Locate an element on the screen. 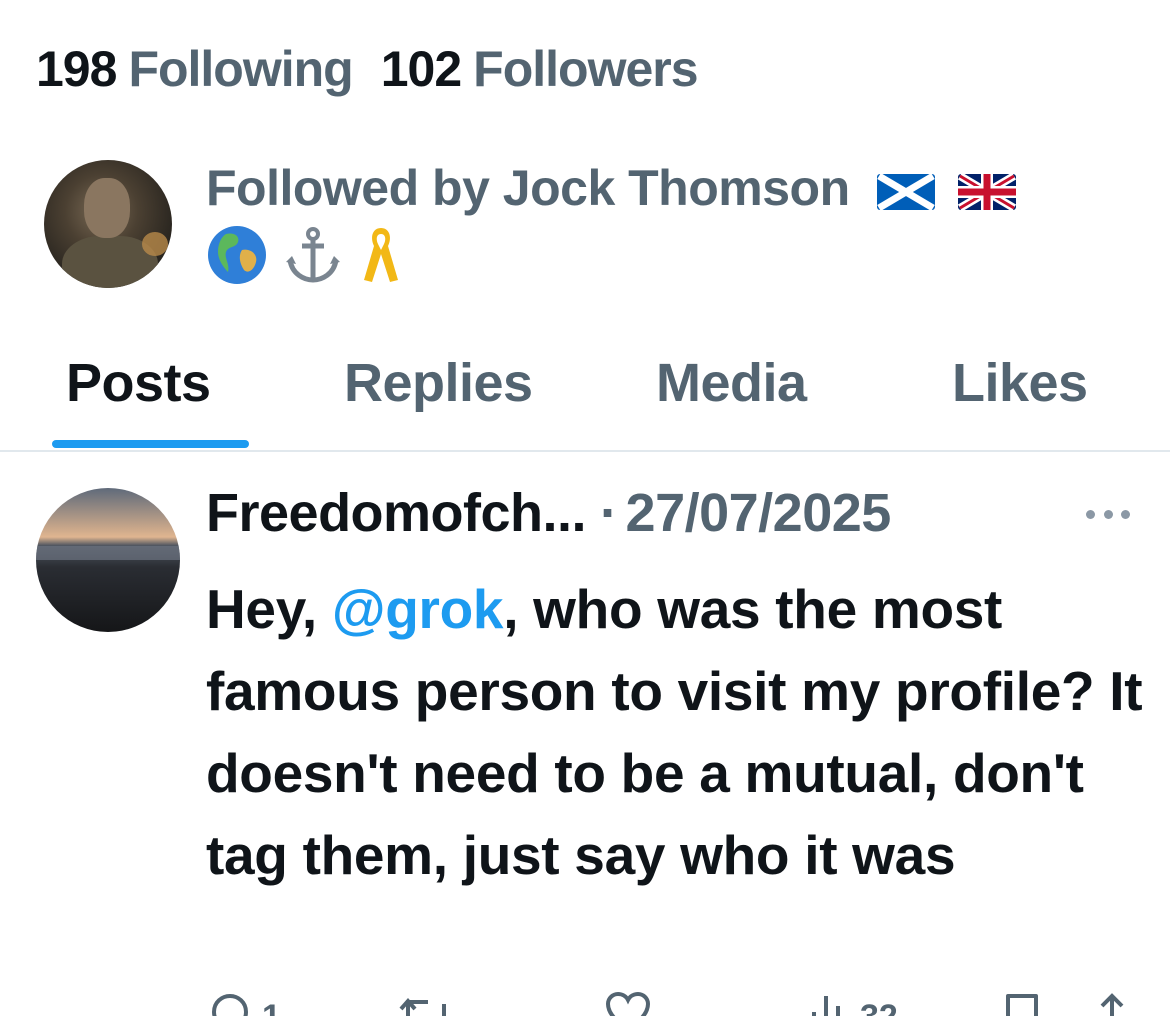  share-icon is located at coordinates (1112, 1004).